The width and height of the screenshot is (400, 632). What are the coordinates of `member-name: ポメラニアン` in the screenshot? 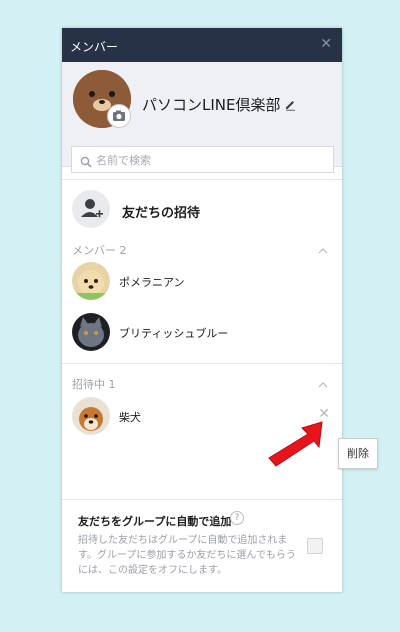 It's located at (152, 282).